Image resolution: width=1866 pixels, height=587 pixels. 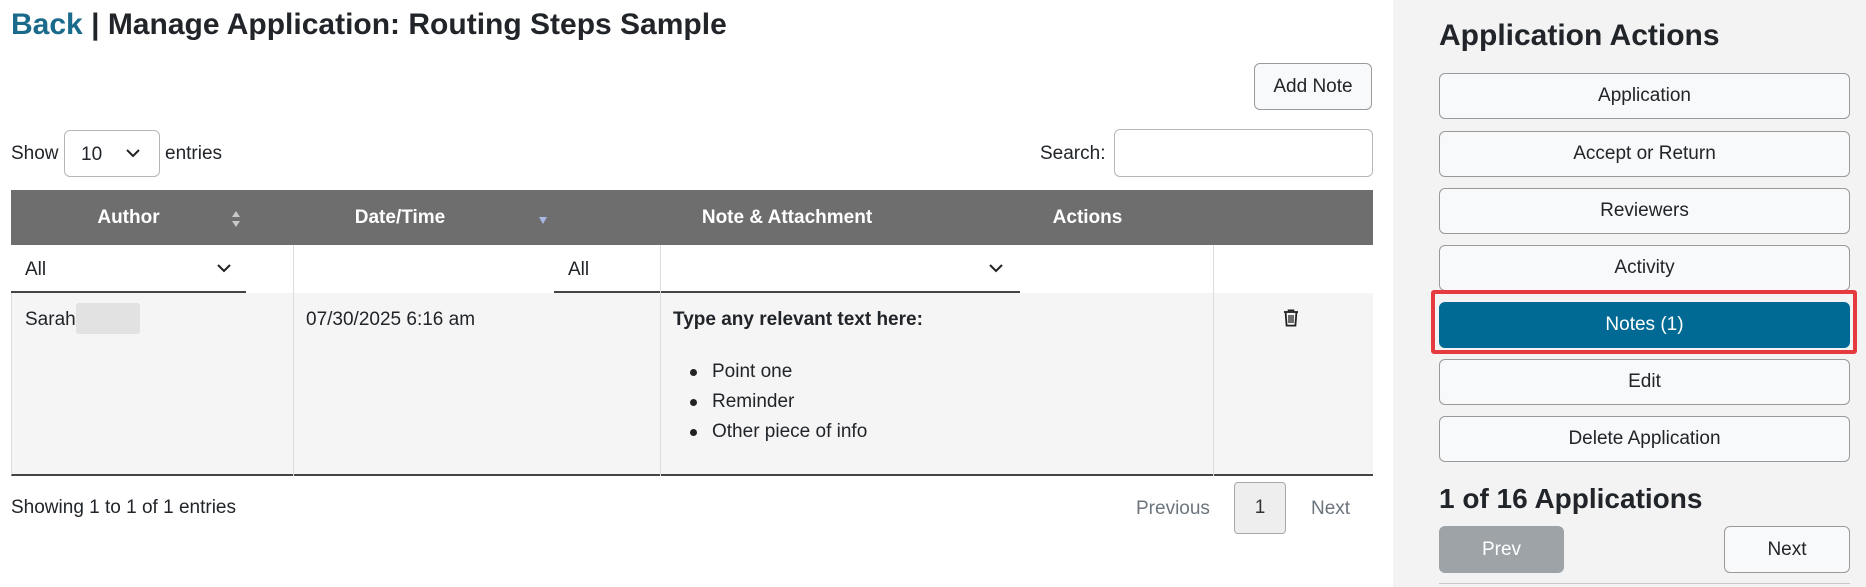 What do you see at coordinates (1644, 154) in the screenshot?
I see `accept-or-return-button: Accept or Return` at bounding box center [1644, 154].